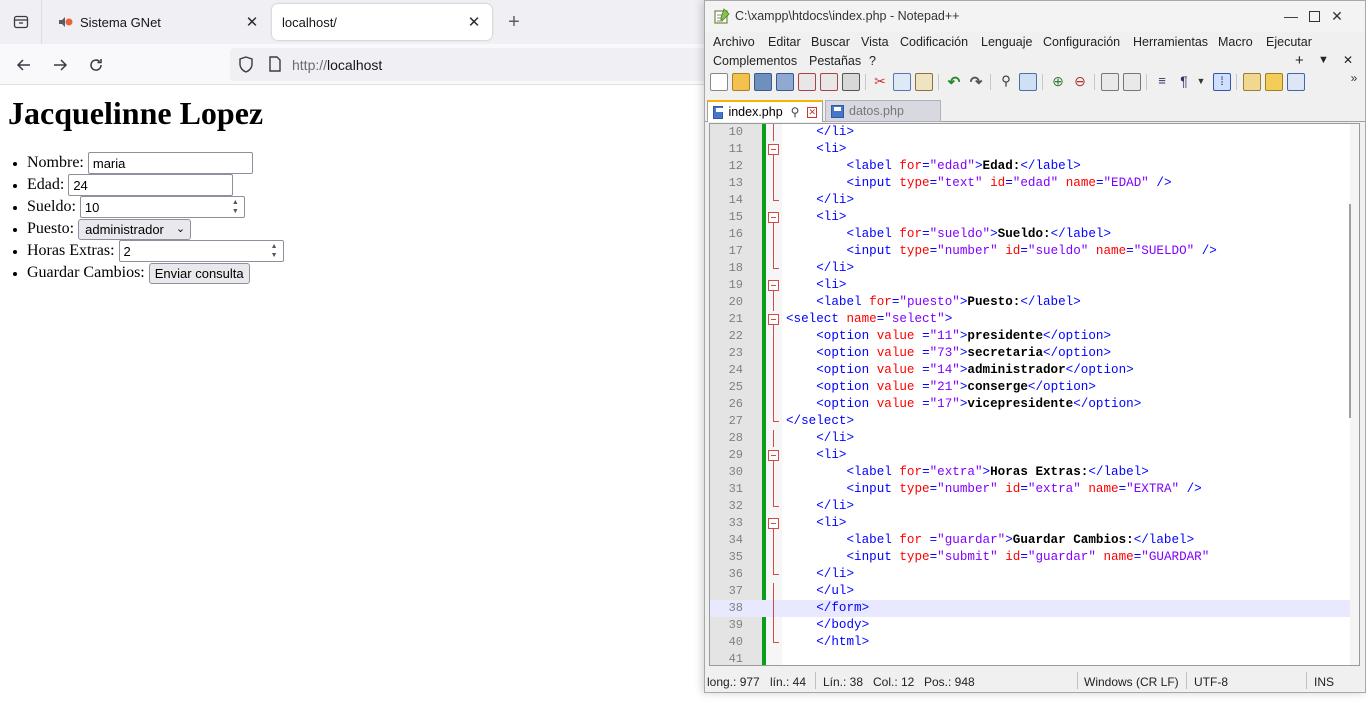 This screenshot has width=1366, height=718. What do you see at coordinates (1006, 82) in the screenshot?
I see `find-binoculars-icon: ⚲` at bounding box center [1006, 82].